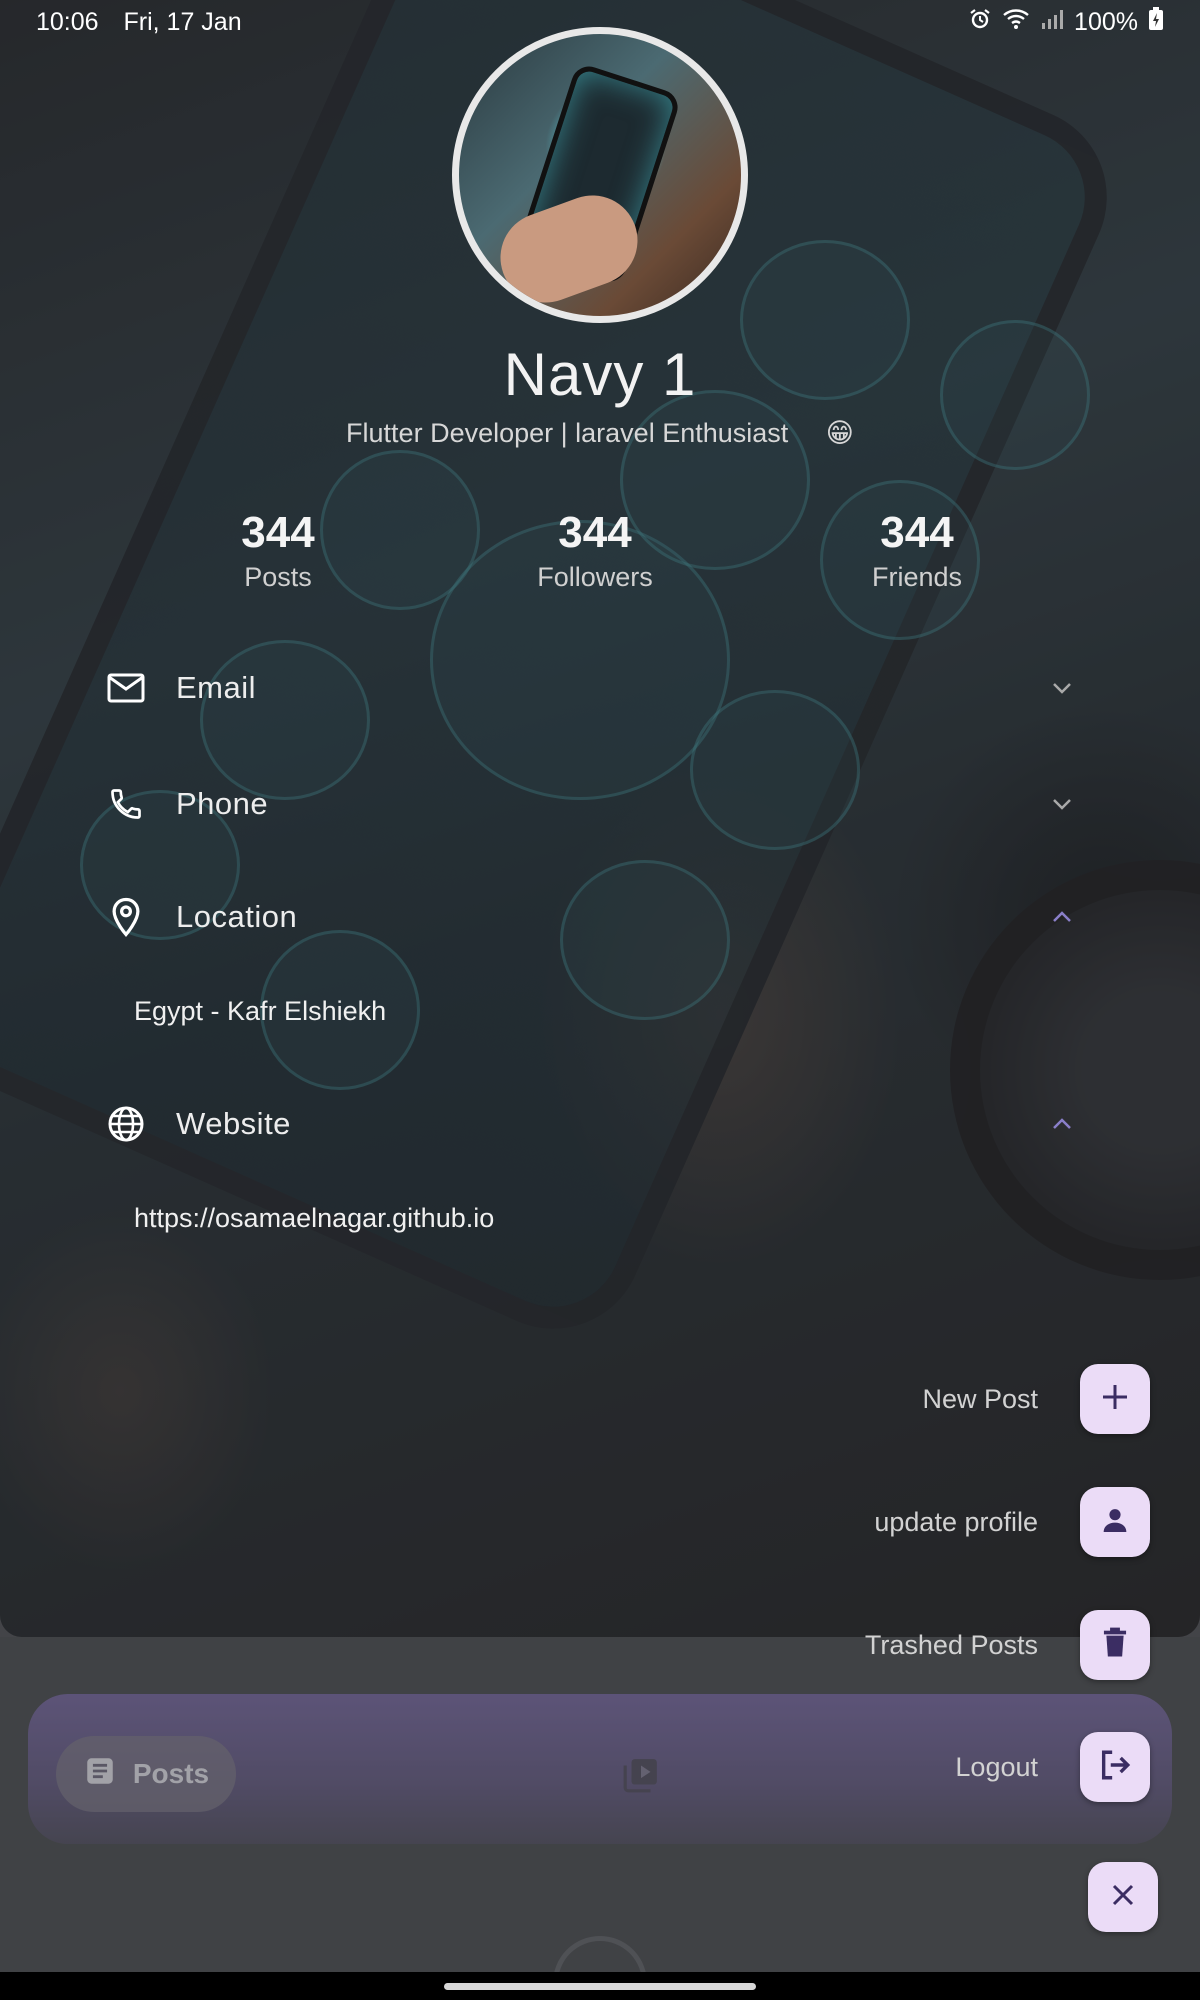 The width and height of the screenshot is (1200, 2000). Describe the element at coordinates (594, 1124) in the screenshot. I see `website-expansion-tile: Website` at that location.